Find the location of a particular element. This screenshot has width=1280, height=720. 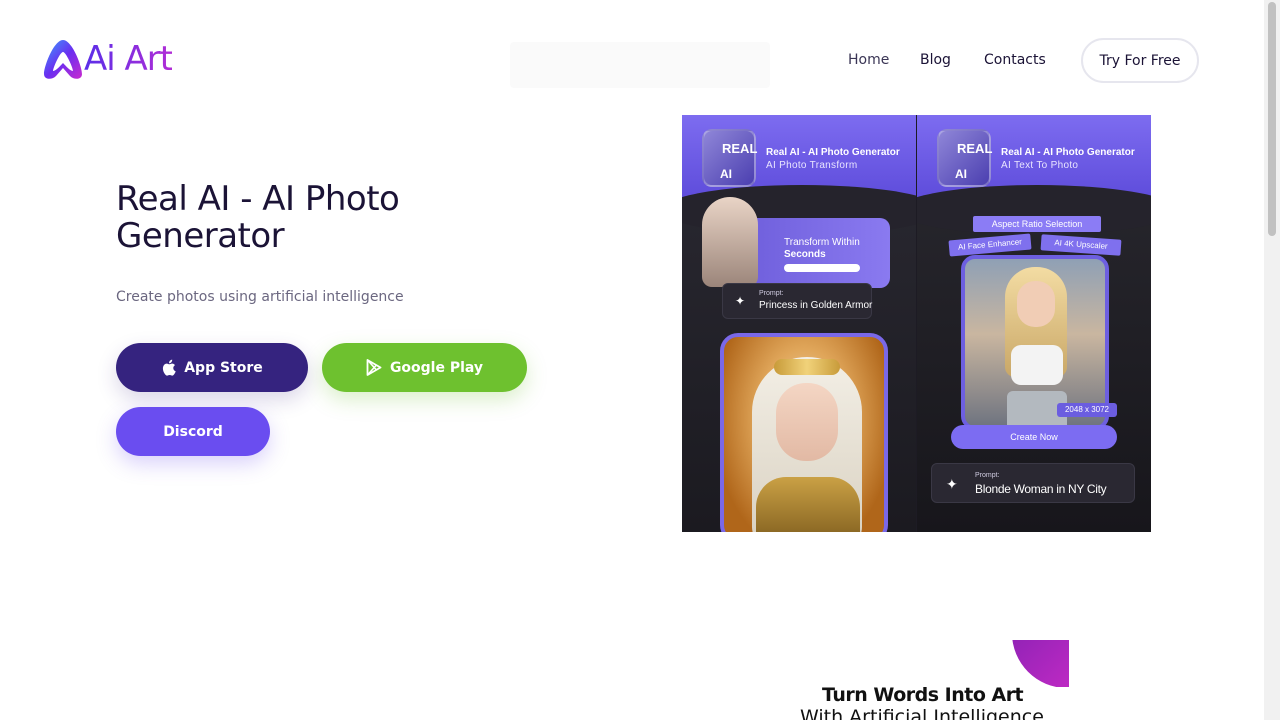

scrollbar-thumb is located at coordinates (1272, 119).